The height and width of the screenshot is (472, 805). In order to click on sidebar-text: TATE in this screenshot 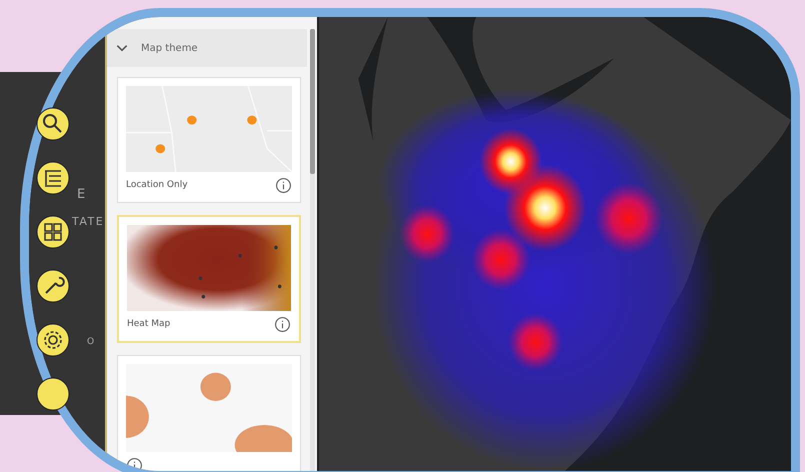, I will do `click(88, 221)`.